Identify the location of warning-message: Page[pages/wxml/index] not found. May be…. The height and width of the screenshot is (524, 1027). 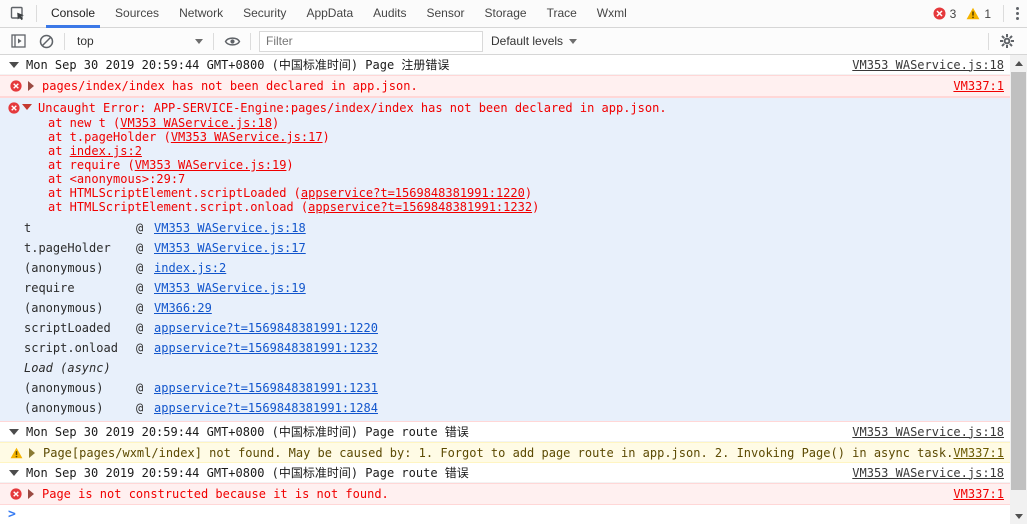
(498, 452).